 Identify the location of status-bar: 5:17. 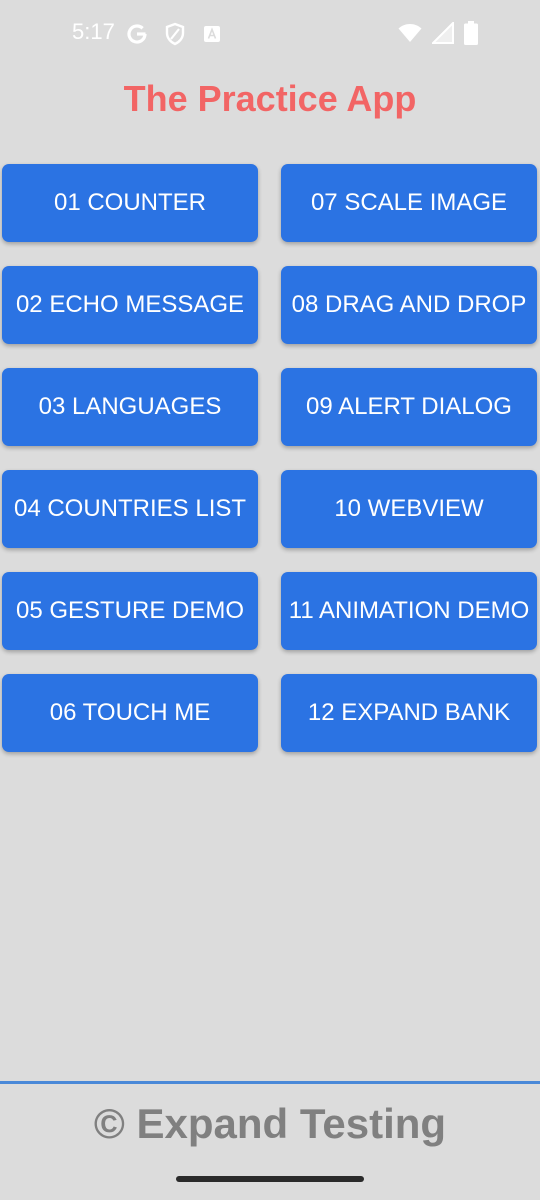
(270, 32).